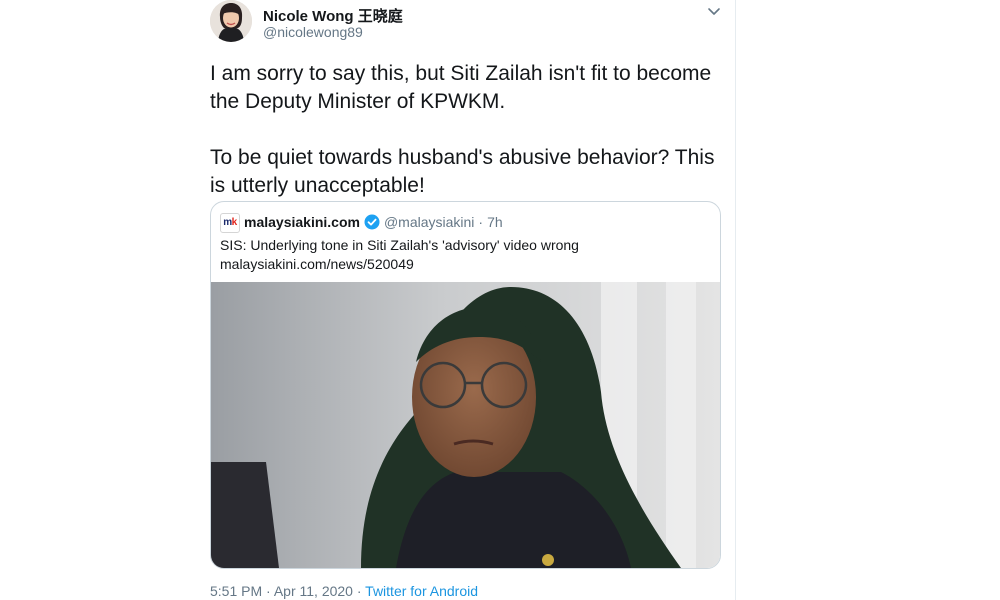 The height and width of the screenshot is (600, 1000). Describe the element at coordinates (302, 222) in the screenshot. I see `quote-author-name: malaysiakini.com` at that location.